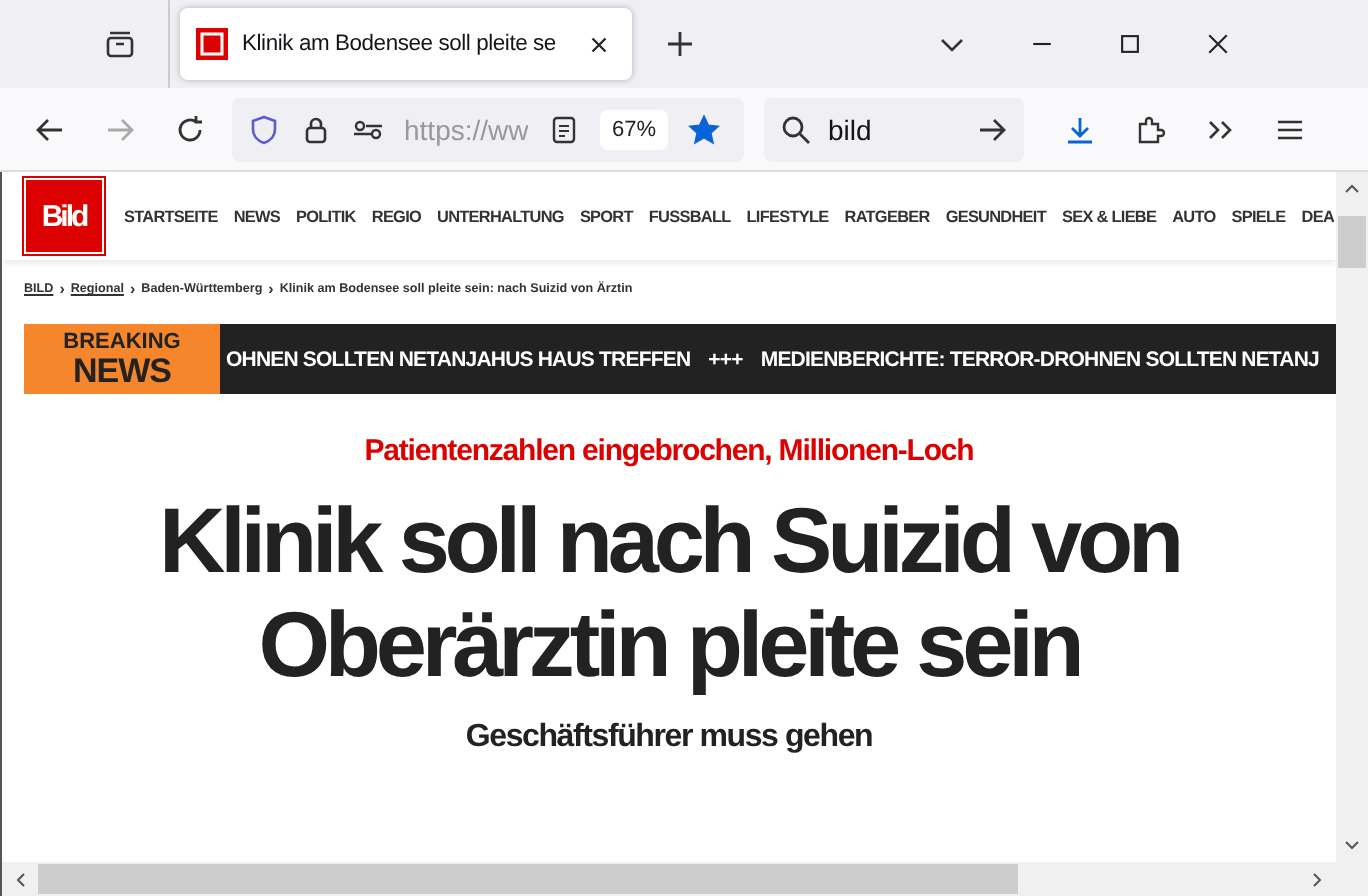 The image size is (1368, 896). Describe the element at coordinates (796, 129) in the screenshot. I see `search-icon` at that location.